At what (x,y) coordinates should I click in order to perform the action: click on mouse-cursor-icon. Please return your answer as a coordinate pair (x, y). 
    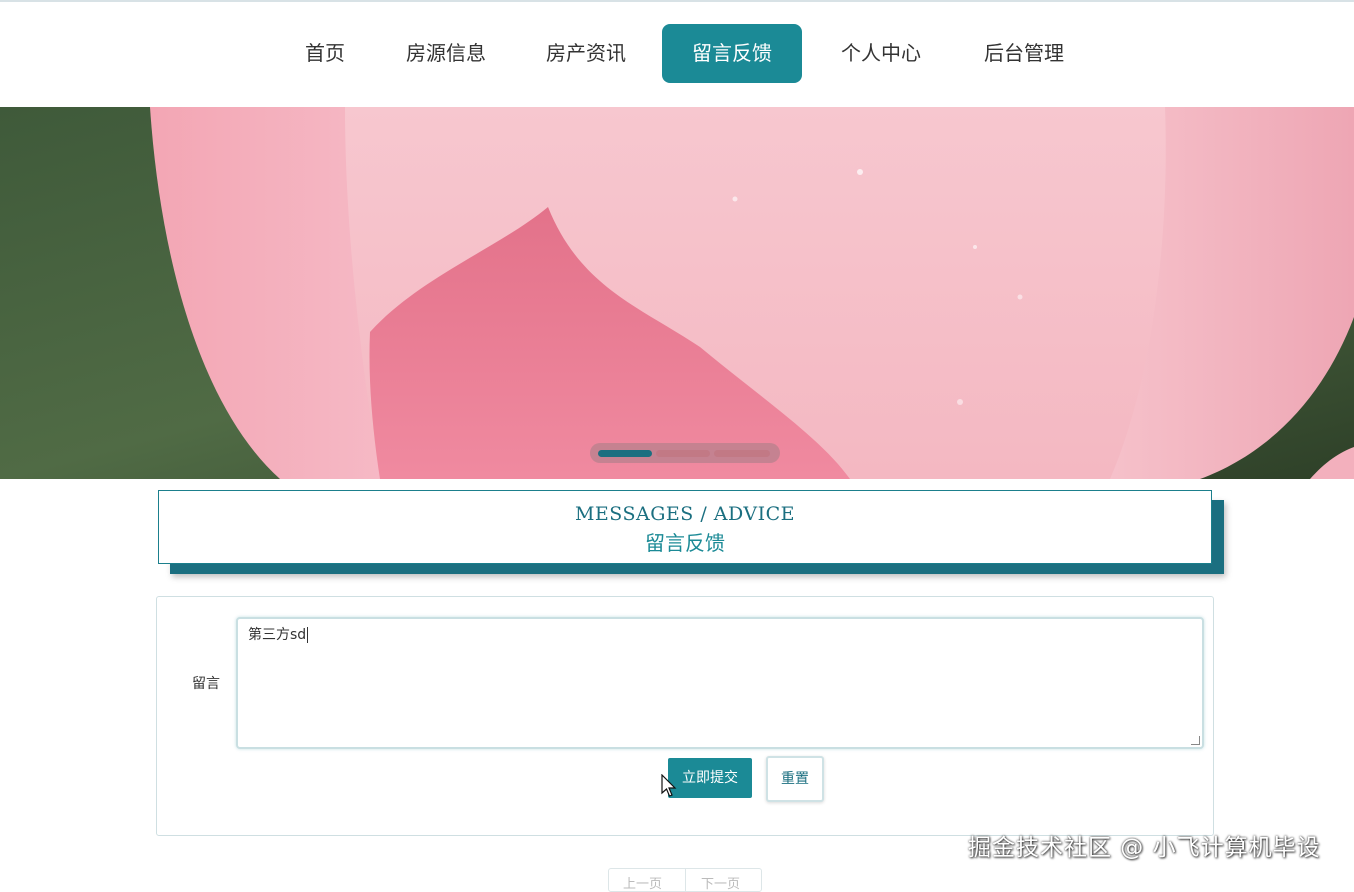
    Looking at the image, I should click on (669, 785).